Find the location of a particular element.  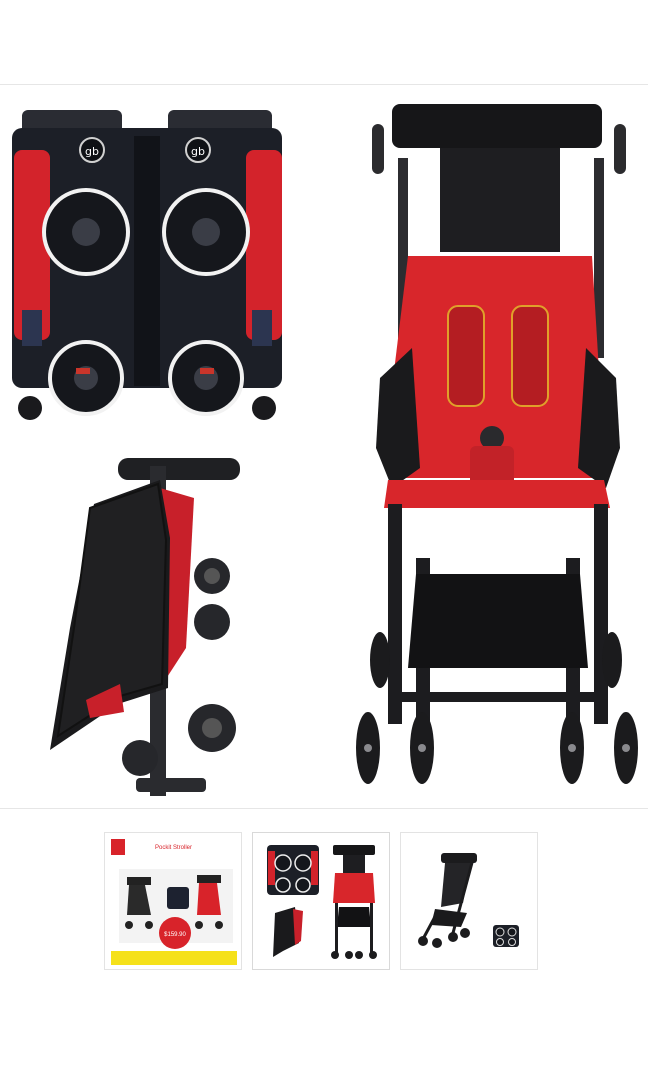

top-spacer is located at coordinates (324, 41).